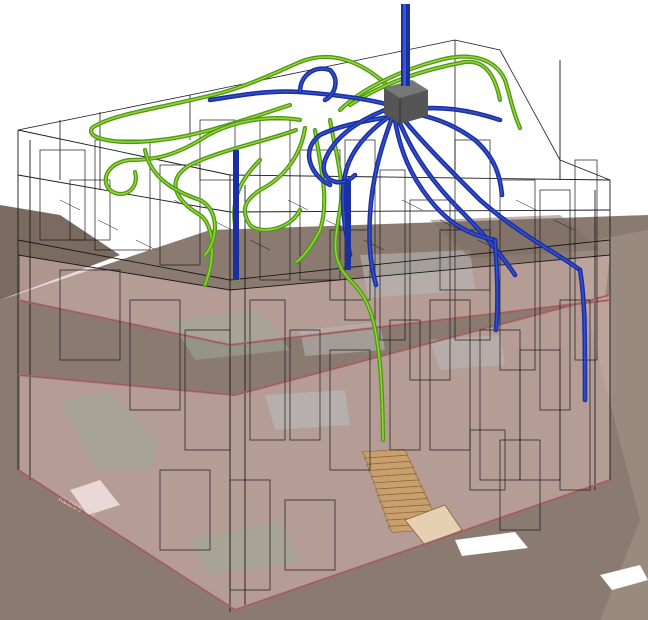 This screenshot has height=620, width=648. Describe the element at coordinates (307, 101) in the screenshot. I see `blue-duct` at that location.